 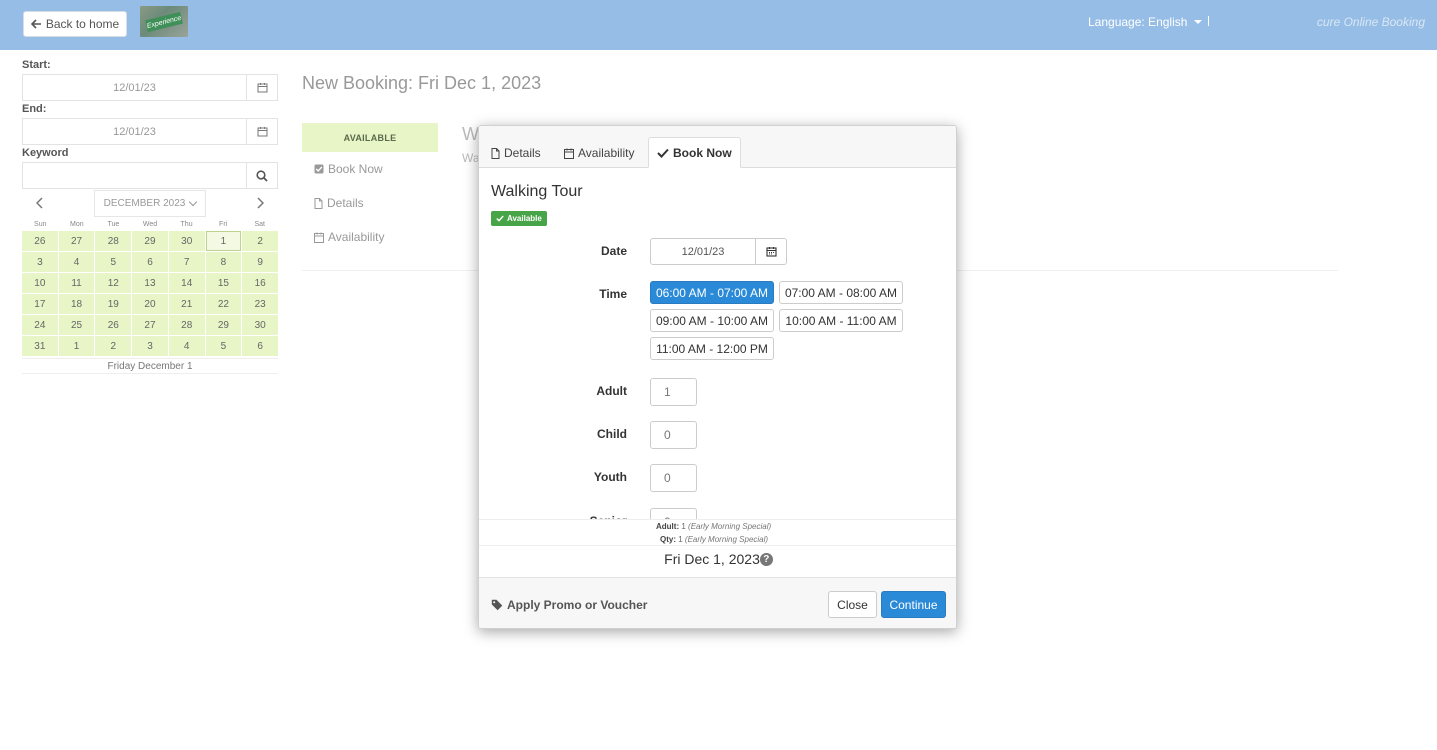 What do you see at coordinates (766, 559) in the screenshot?
I see `question-circle-icon: ?` at bounding box center [766, 559].